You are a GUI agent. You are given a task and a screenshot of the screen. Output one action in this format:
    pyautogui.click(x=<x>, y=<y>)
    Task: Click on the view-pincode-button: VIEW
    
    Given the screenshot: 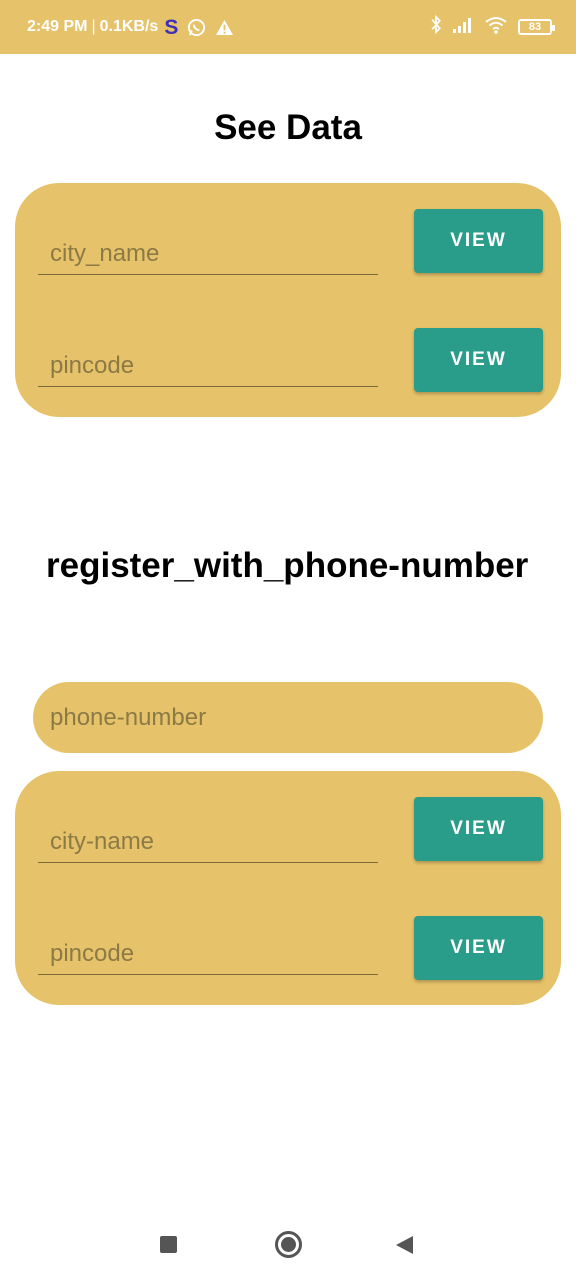 What is the action you would take?
    pyautogui.click(x=478, y=360)
    